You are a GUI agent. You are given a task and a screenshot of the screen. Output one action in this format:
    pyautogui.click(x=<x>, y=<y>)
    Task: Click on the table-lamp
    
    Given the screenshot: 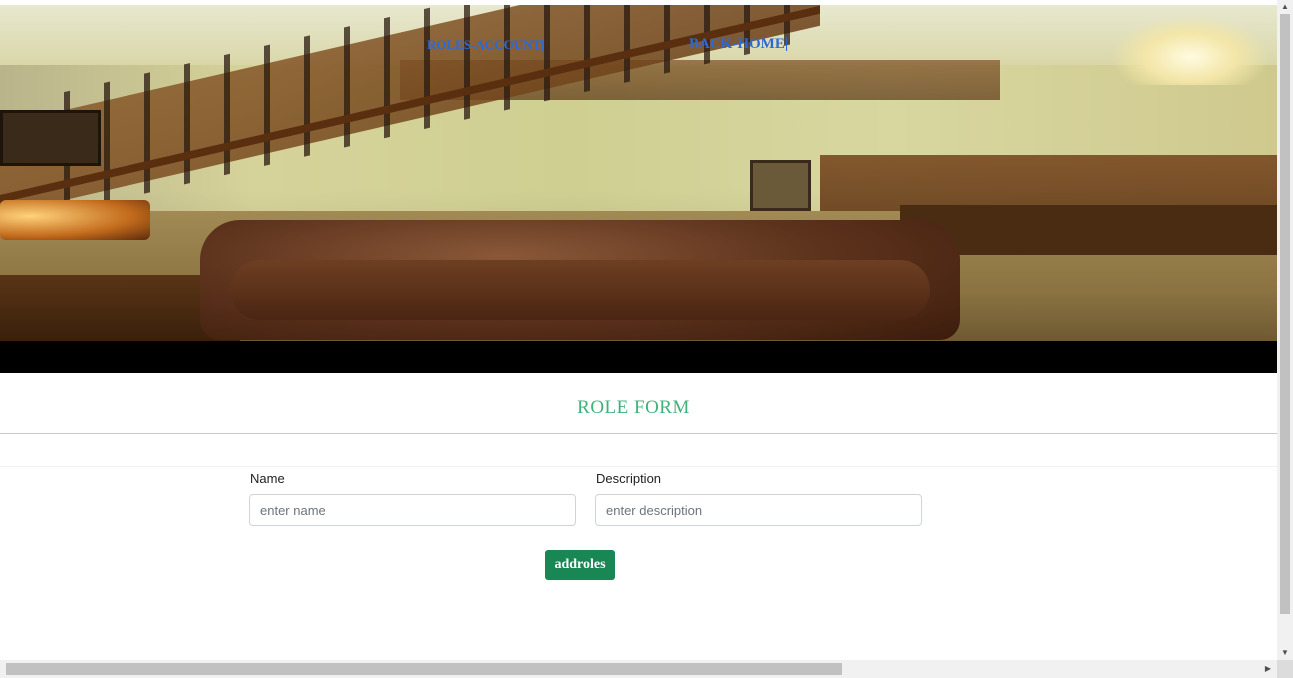 What is the action you would take?
    pyautogui.click(x=75, y=220)
    